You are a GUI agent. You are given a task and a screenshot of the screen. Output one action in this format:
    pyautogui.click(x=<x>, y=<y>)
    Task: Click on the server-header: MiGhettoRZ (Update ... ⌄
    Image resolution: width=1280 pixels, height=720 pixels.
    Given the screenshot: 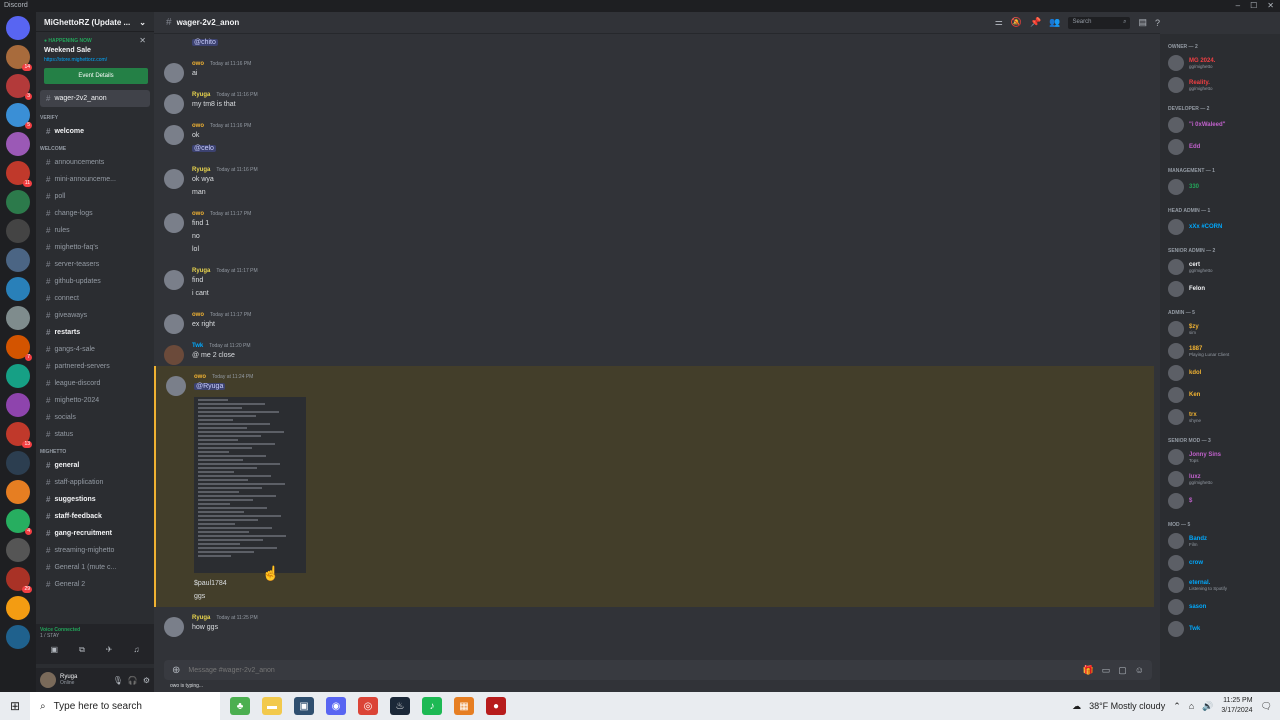 What is the action you would take?
    pyautogui.click(x=95, y=22)
    